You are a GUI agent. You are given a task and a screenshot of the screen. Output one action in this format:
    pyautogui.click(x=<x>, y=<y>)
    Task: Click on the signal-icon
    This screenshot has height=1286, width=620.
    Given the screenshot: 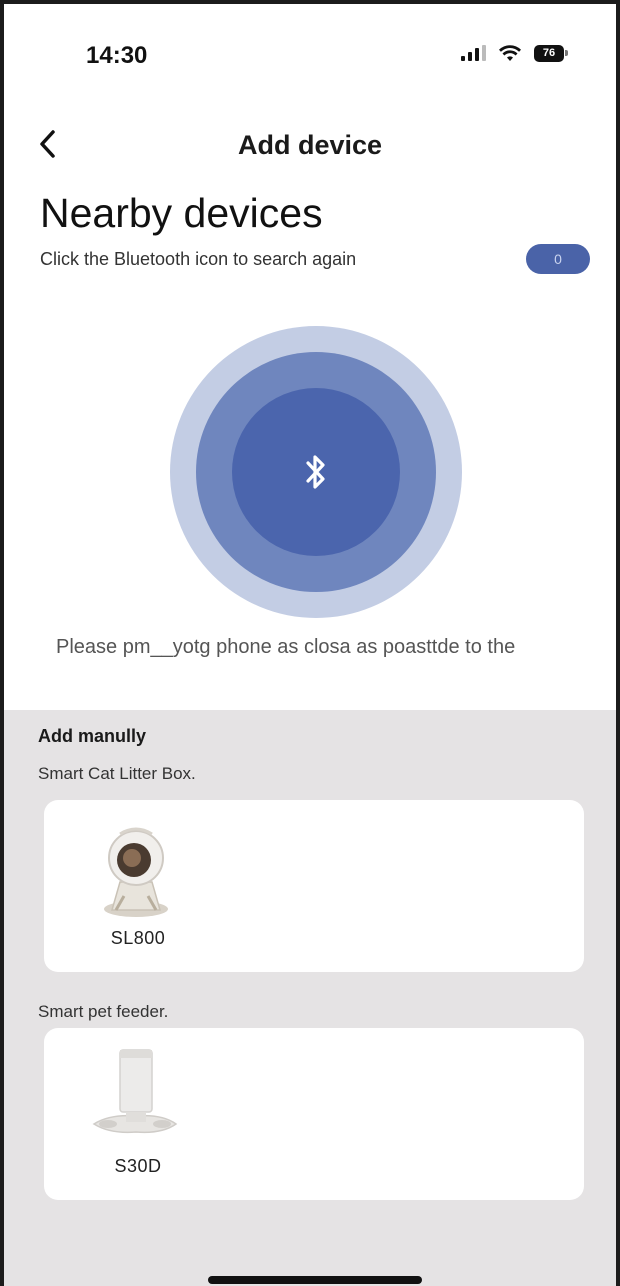 What is the action you would take?
    pyautogui.click(x=473, y=53)
    